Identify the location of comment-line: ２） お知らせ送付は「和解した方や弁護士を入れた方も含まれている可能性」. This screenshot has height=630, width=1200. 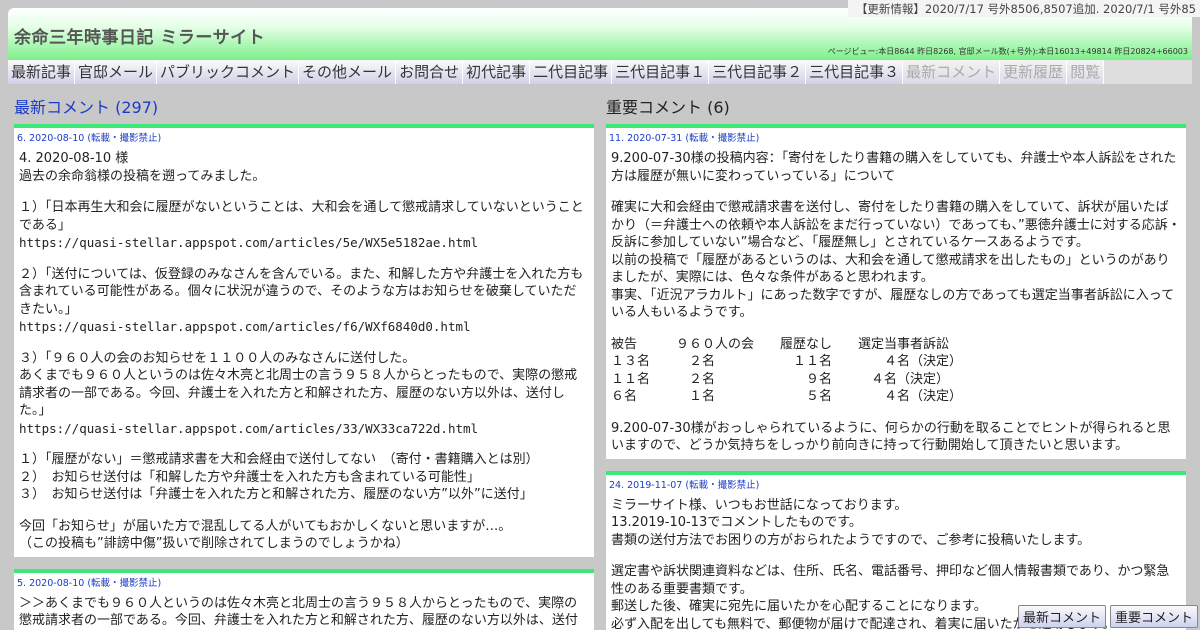
(249, 477).